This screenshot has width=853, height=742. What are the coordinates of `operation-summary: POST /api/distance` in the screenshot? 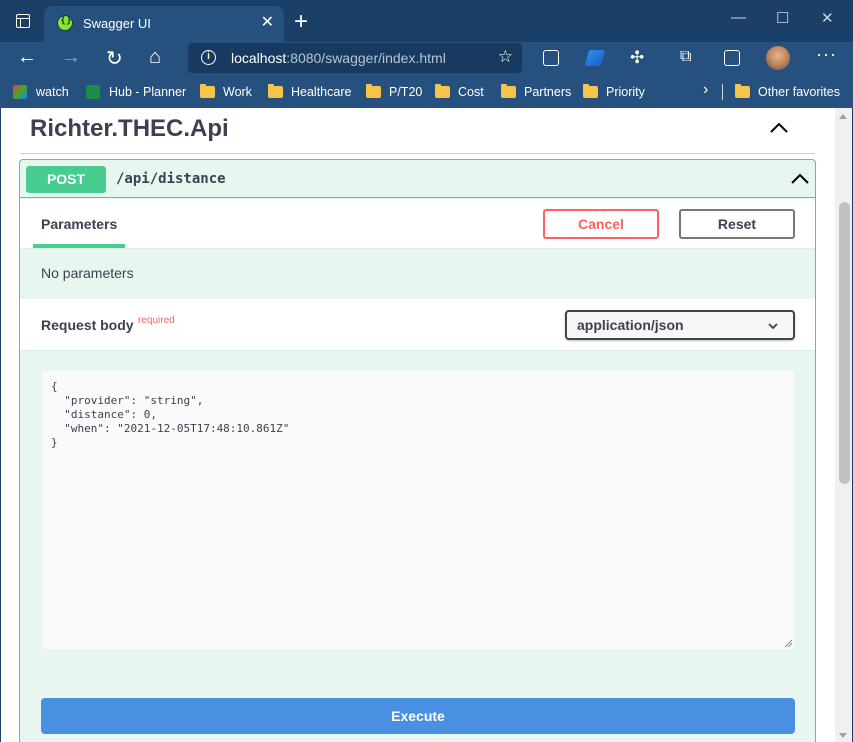 It's located at (417, 179).